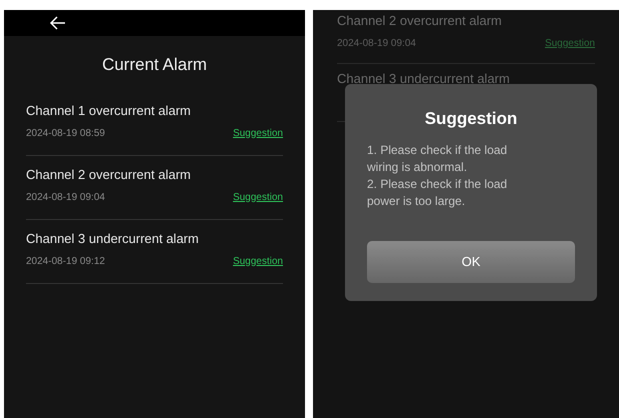 The width and height of the screenshot is (619, 418). What do you see at coordinates (154, 65) in the screenshot?
I see `screen-title: Current Alarm` at bounding box center [154, 65].